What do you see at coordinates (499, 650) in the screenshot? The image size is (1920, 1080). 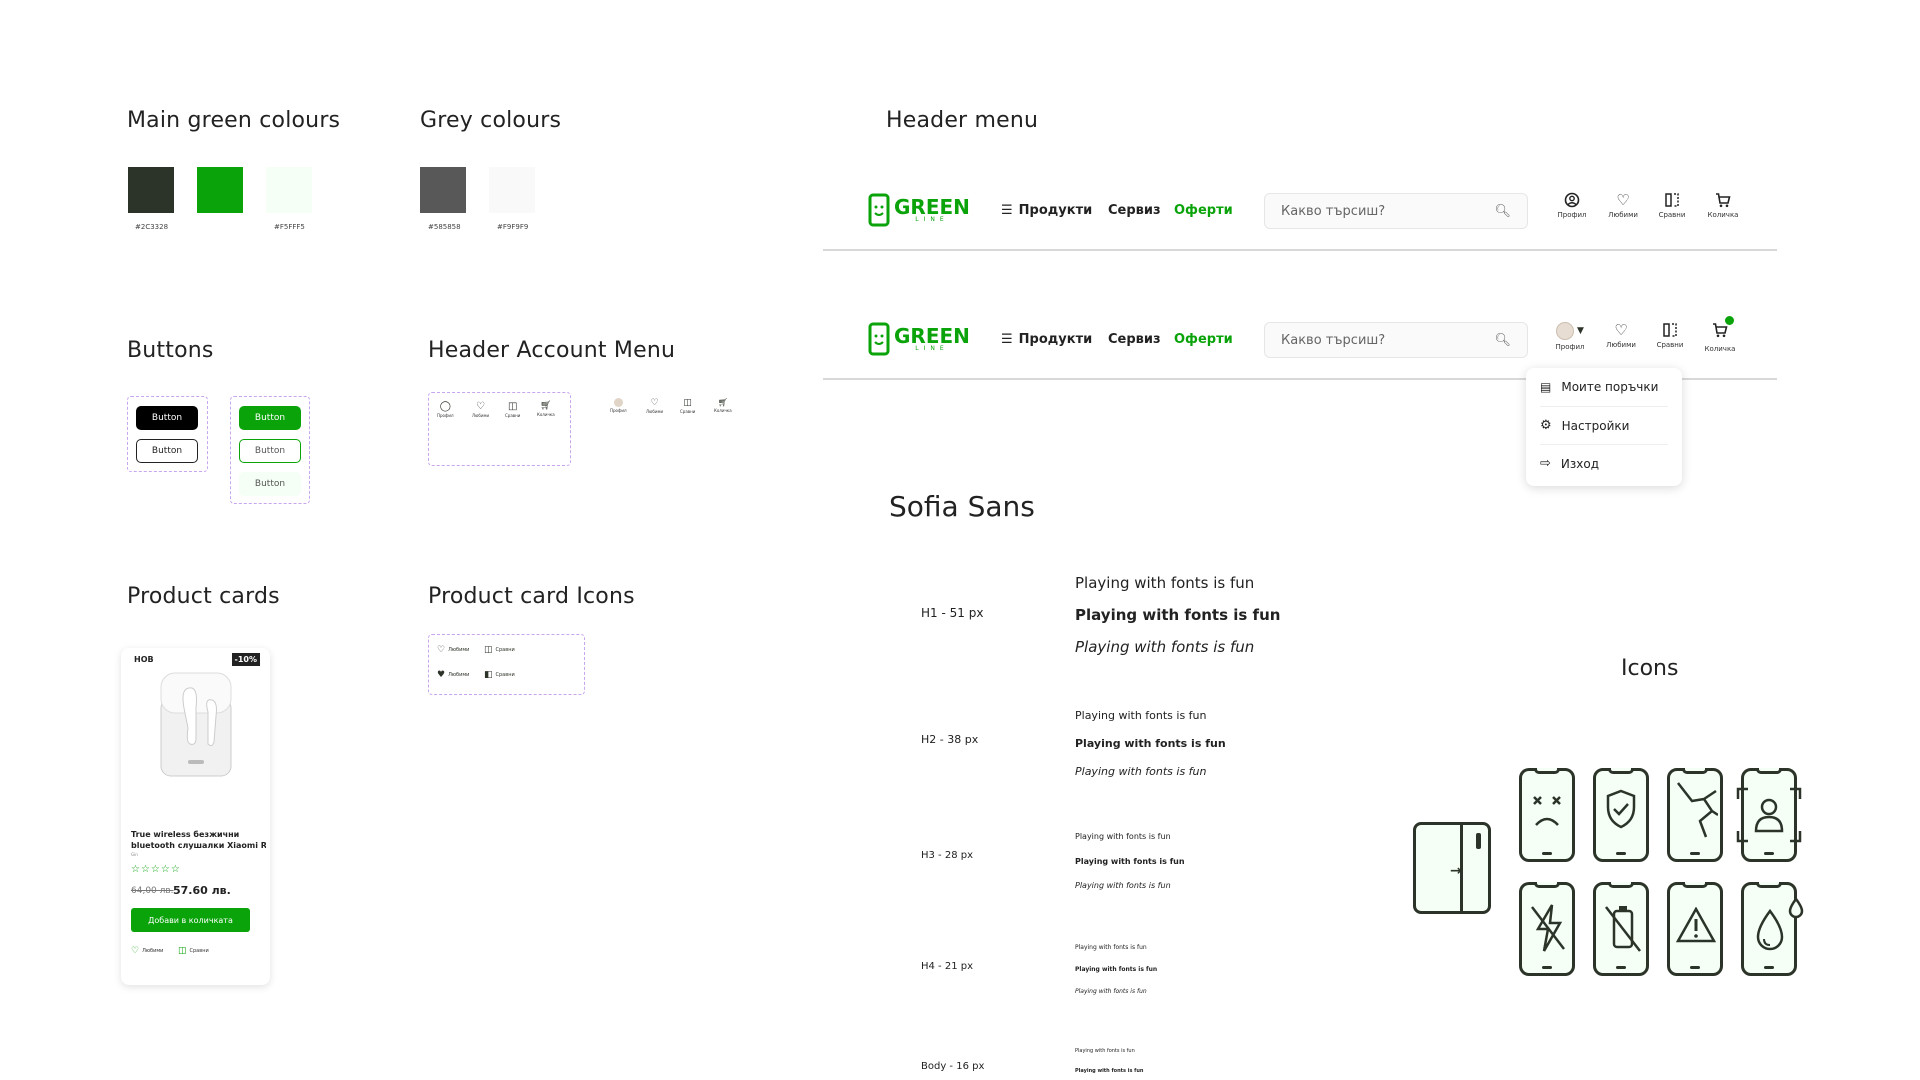 I see `card-icon-compare-outline: ◫ Сравни` at bounding box center [499, 650].